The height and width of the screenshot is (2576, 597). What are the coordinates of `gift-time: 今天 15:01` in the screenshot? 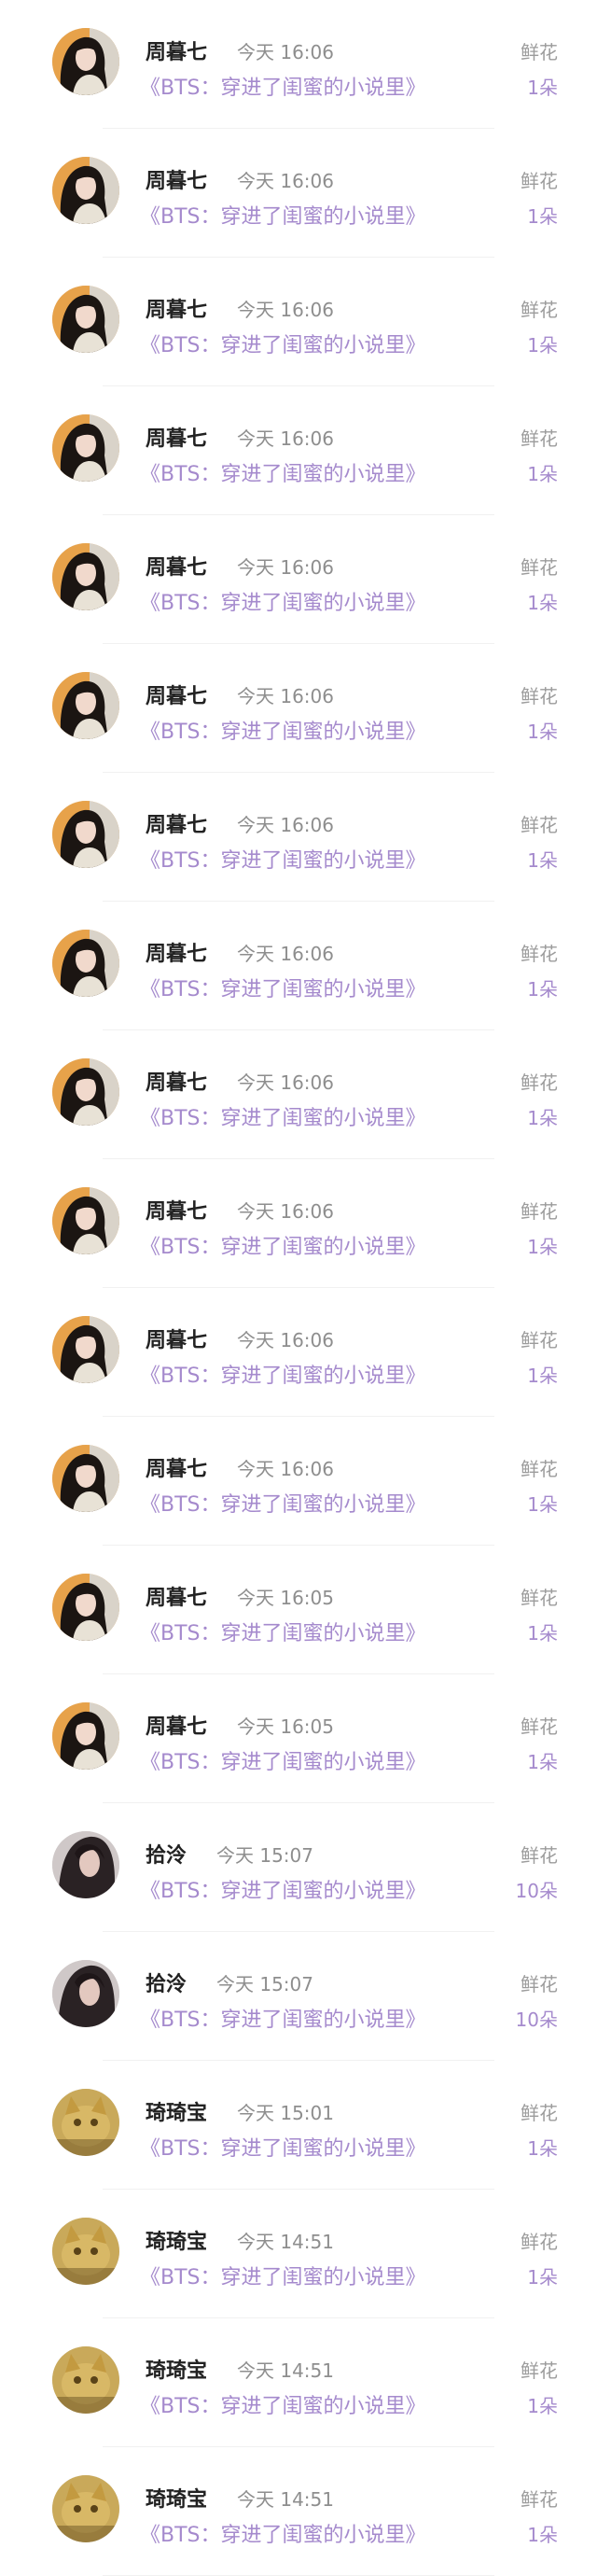 It's located at (285, 2113).